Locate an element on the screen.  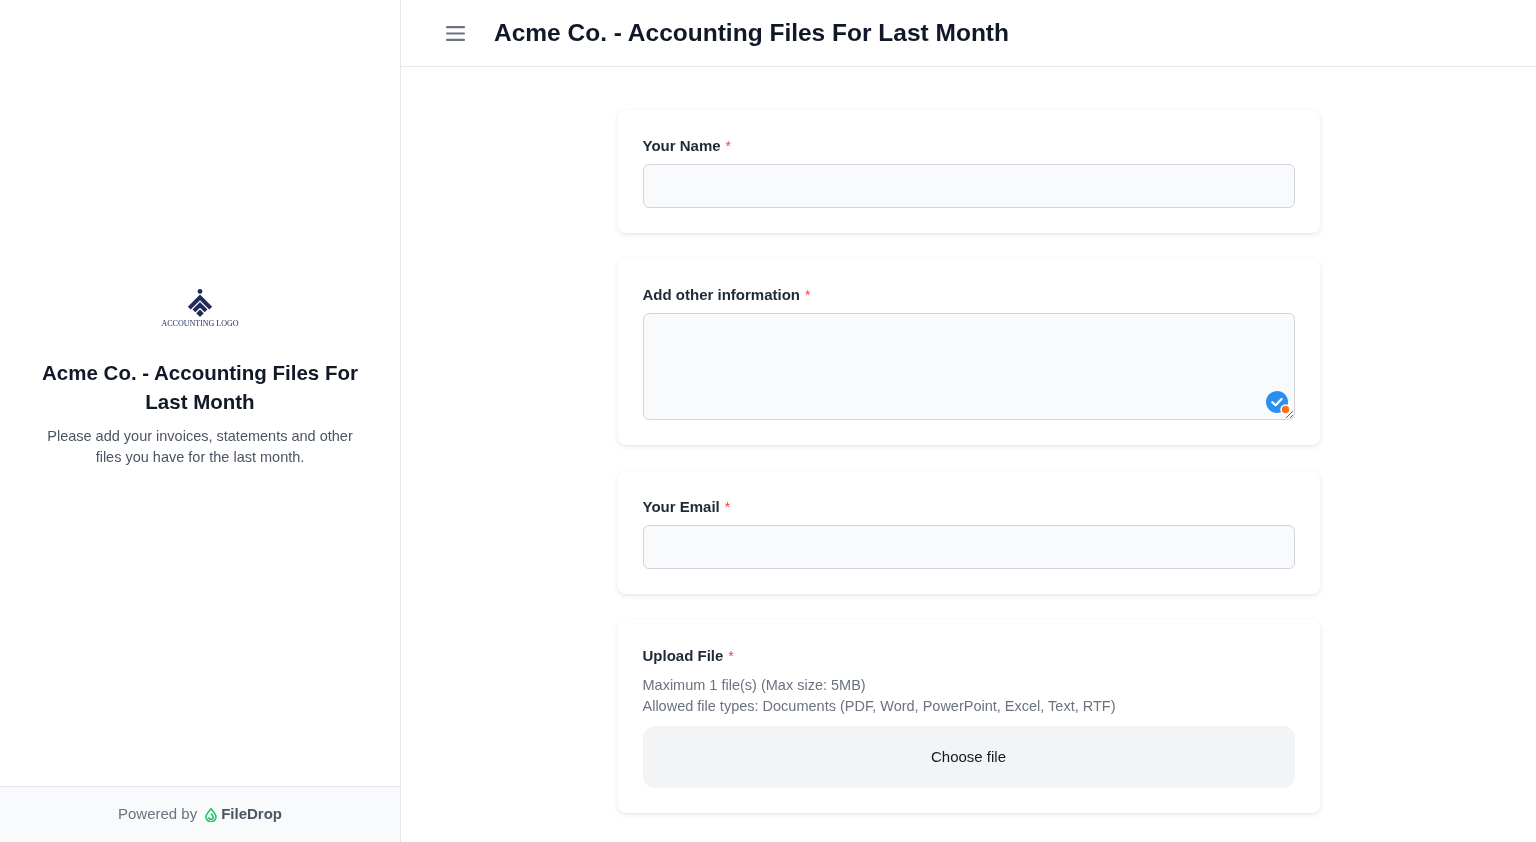
page-title: Acme Co. - Accounting Files For Last Month is located at coordinates (751, 33).